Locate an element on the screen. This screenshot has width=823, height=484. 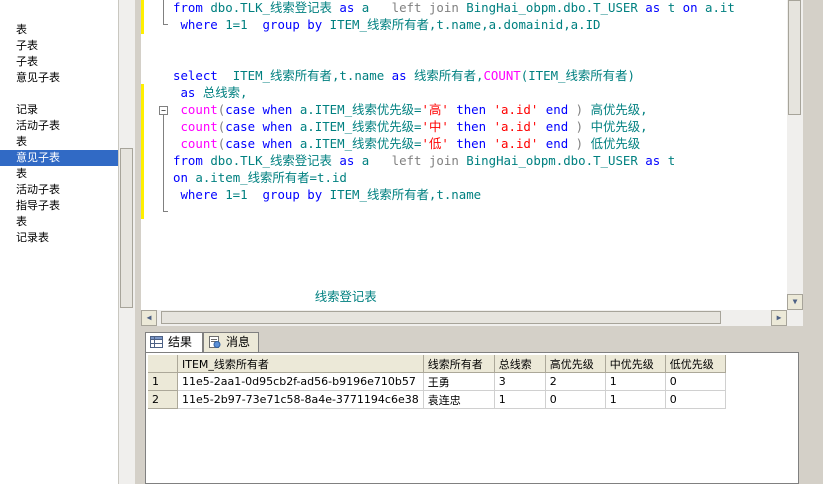
column-header: 高优先级 is located at coordinates (575, 364).